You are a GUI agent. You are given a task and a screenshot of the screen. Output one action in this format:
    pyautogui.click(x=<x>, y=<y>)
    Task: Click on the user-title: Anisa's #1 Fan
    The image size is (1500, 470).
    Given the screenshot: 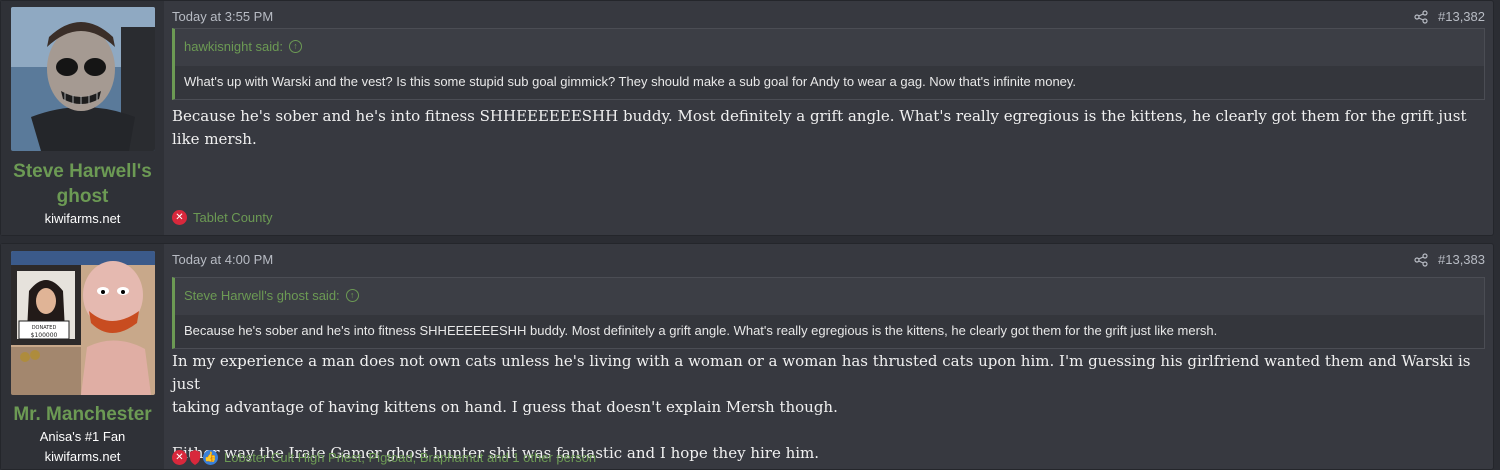 What is the action you would take?
    pyautogui.click(x=82, y=436)
    